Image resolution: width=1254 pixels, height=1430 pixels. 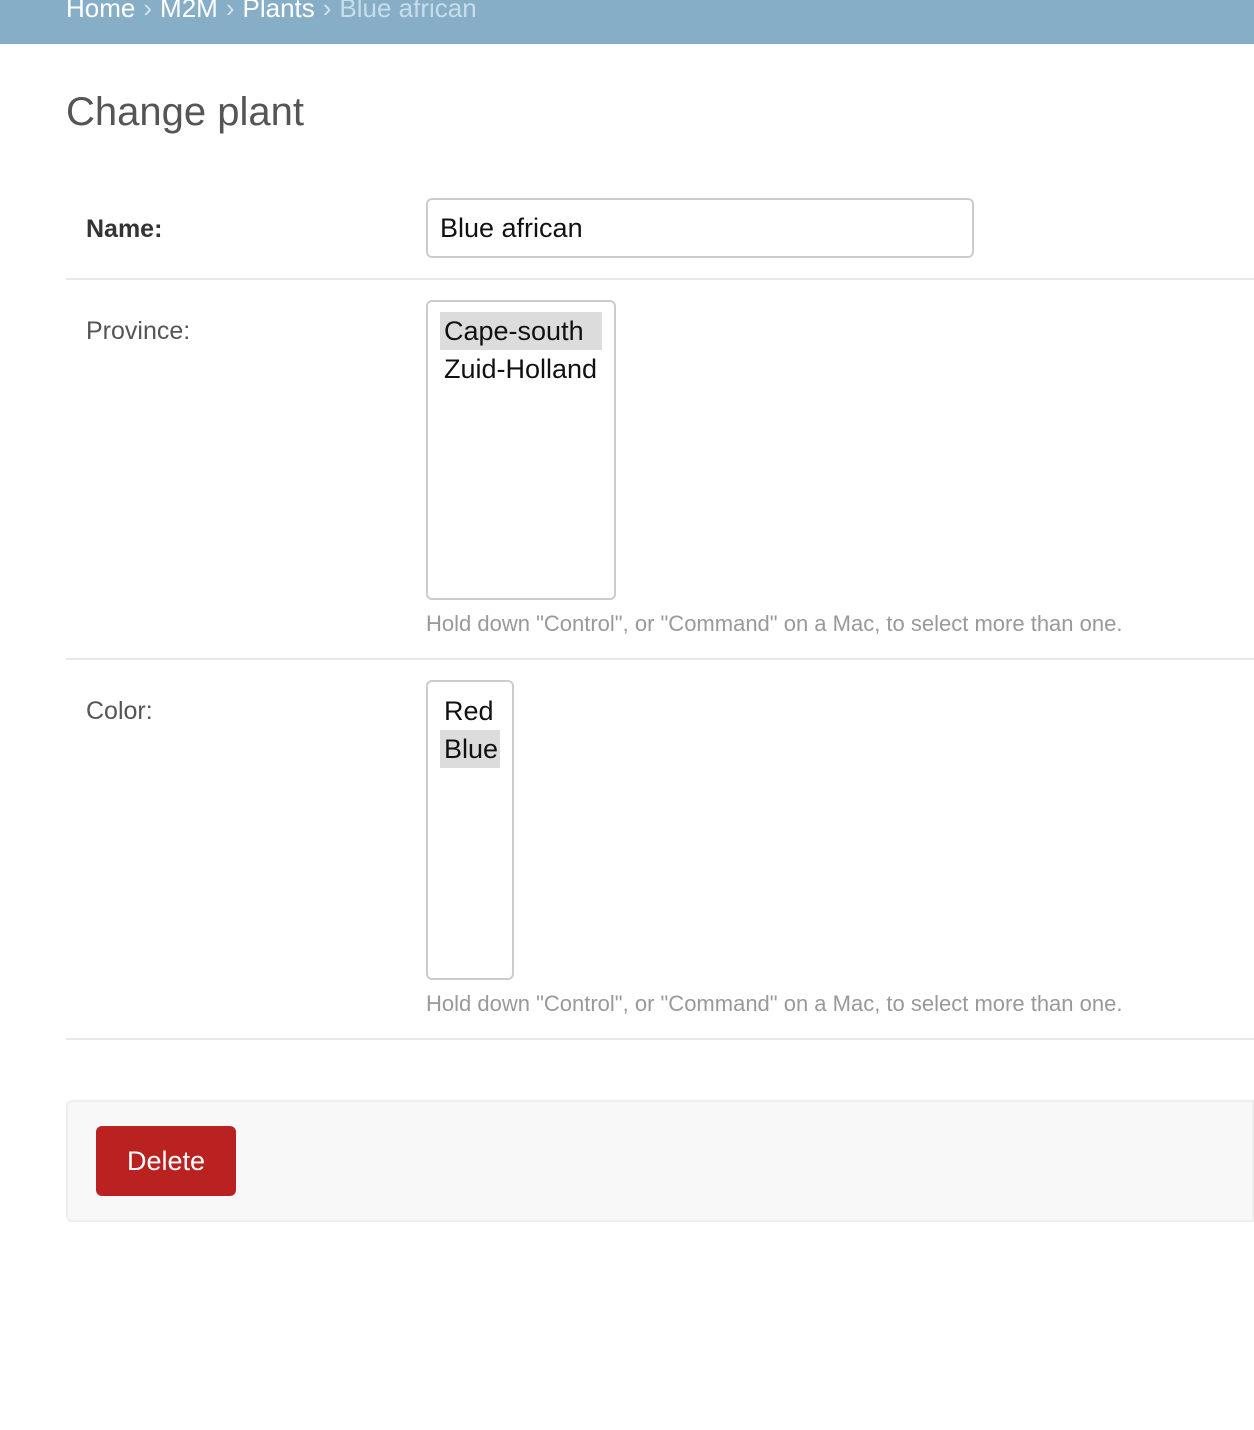 What do you see at coordinates (521, 450) in the screenshot?
I see `province-multiselect: Cape-south Zuid-Holland` at bounding box center [521, 450].